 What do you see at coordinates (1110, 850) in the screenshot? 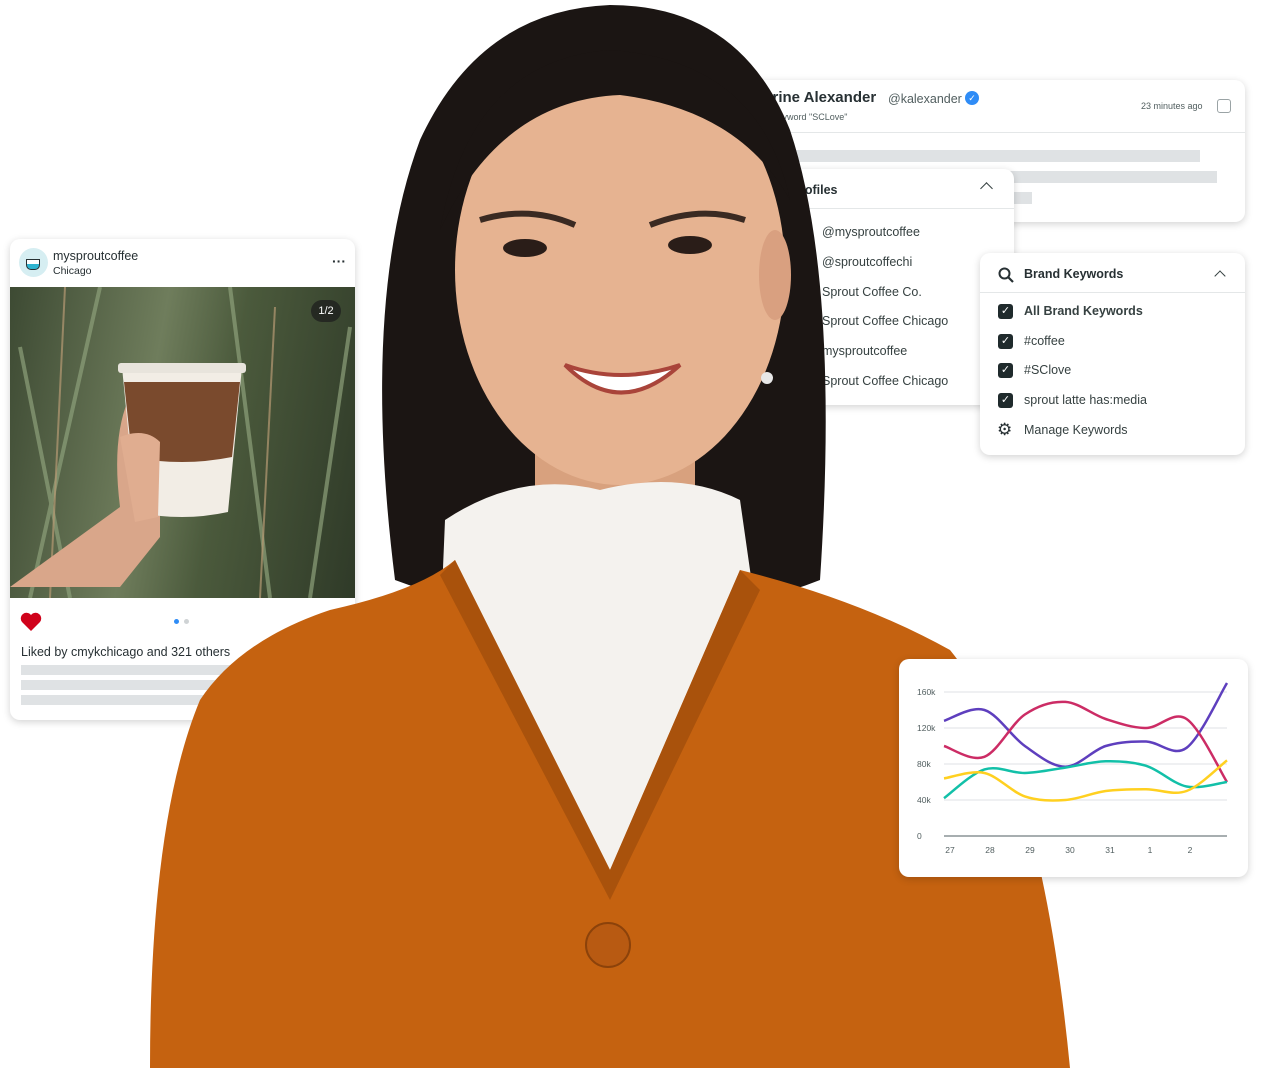
I see `x-tick-label: 31` at bounding box center [1110, 850].